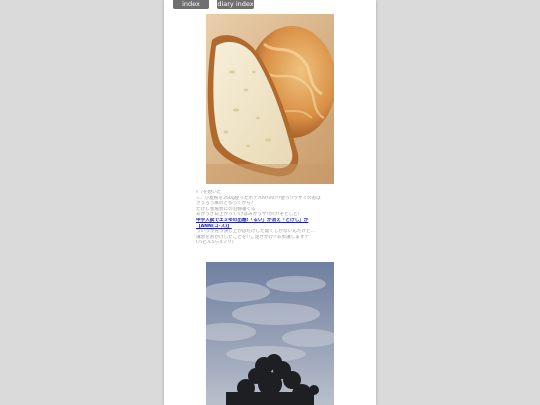 Image resolution: width=540 pixels, height=405 pixels. What do you see at coordinates (191, 4) in the screenshot?
I see `index-button: index` at bounding box center [191, 4].